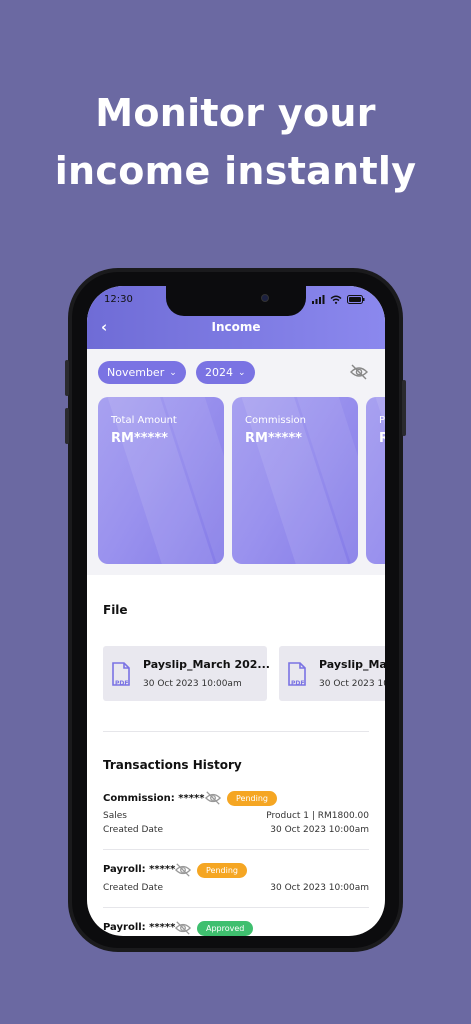  I want to click on transactions-section-title: Transactions History, so click(172, 765).